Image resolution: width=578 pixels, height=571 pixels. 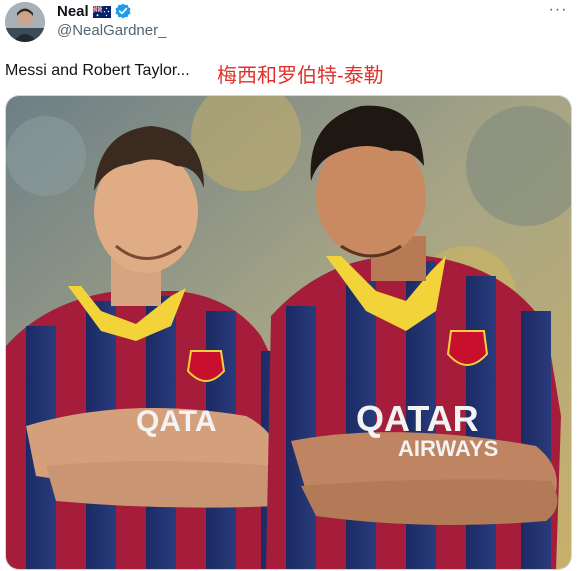 I want to click on verified-badge-icon, so click(x=123, y=11).